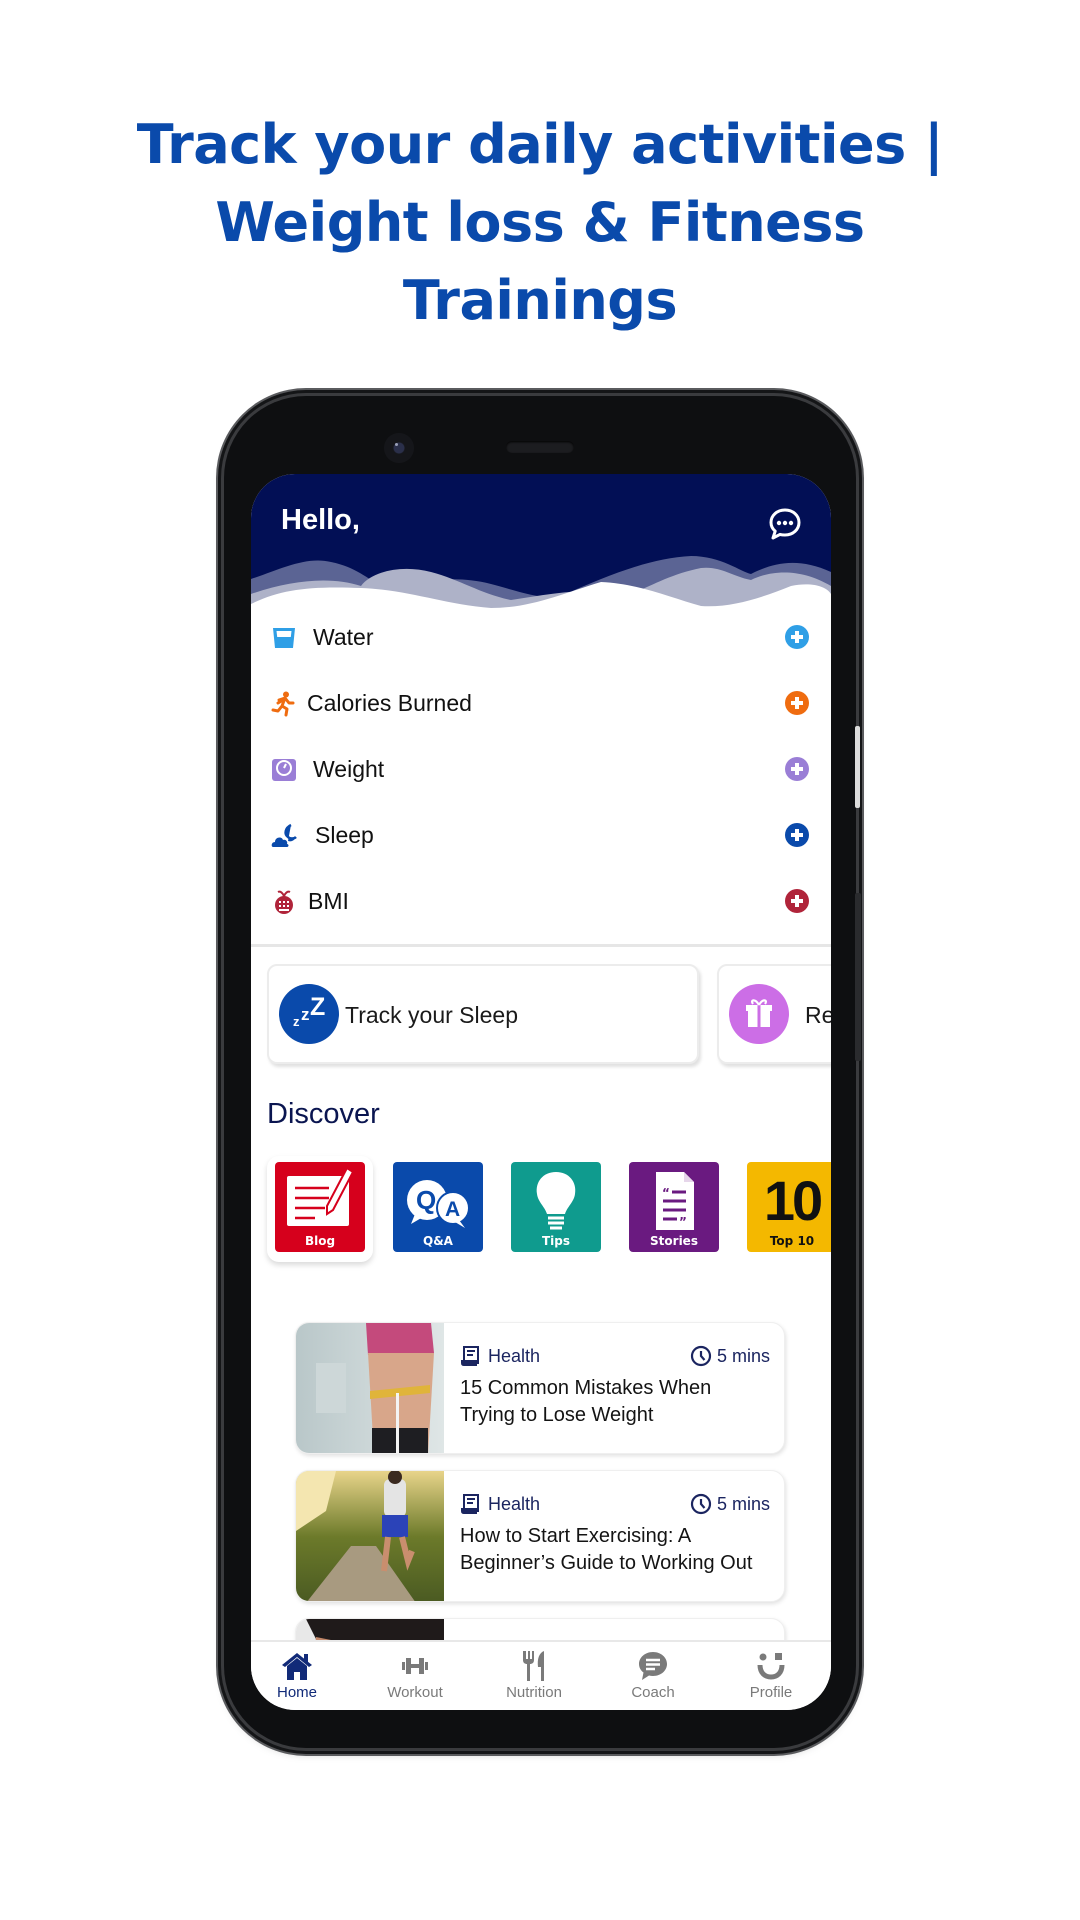 The height and width of the screenshot is (1920, 1080). What do you see at coordinates (771, 1666) in the screenshot?
I see `smiley-profile-icon` at bounding box center [771, 1666].